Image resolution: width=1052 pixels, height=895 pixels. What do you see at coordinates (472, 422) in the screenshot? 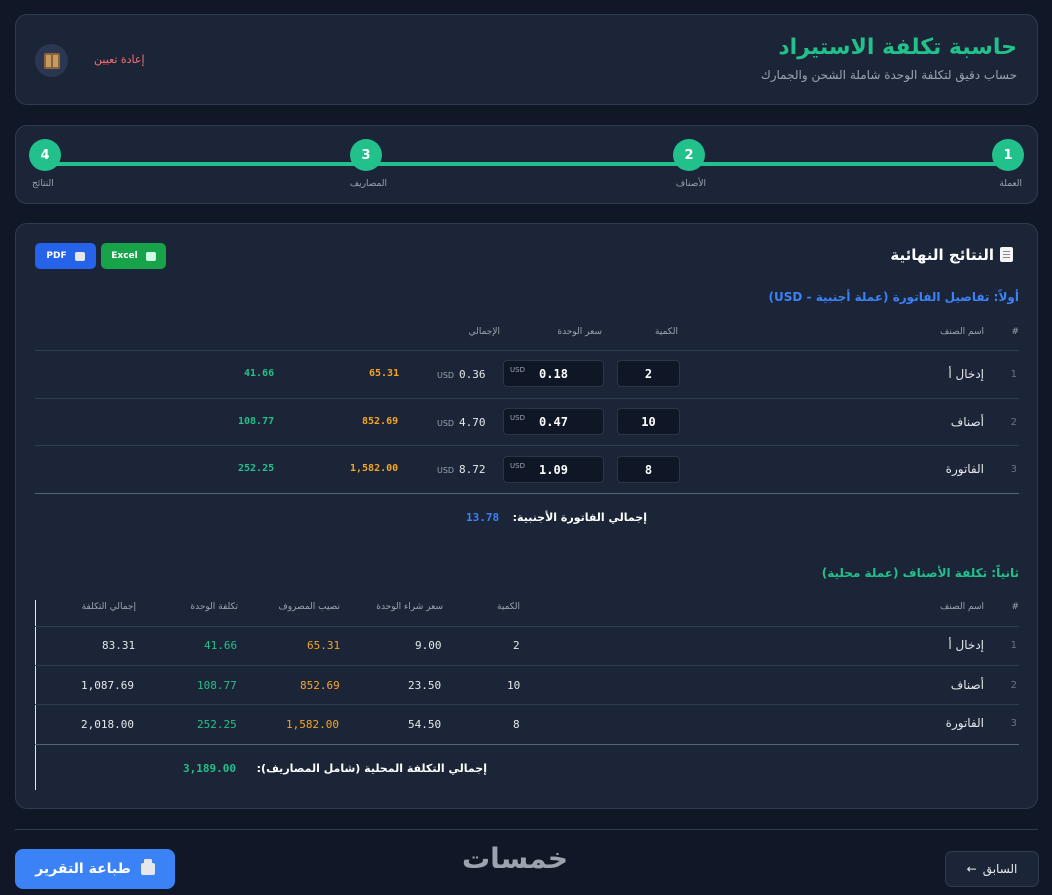
I see `row-total: 4.70` at bounding box center [472, 422].